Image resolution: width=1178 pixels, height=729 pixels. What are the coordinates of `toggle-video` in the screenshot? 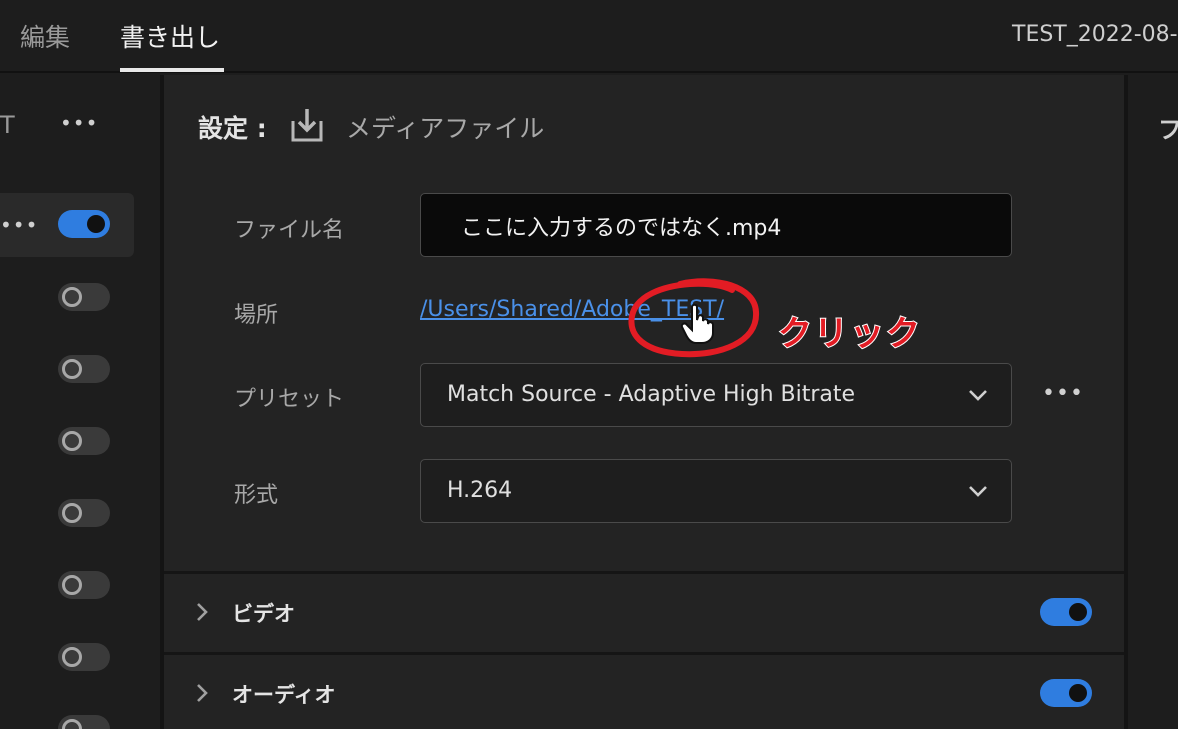 It's located at (1066, 612).